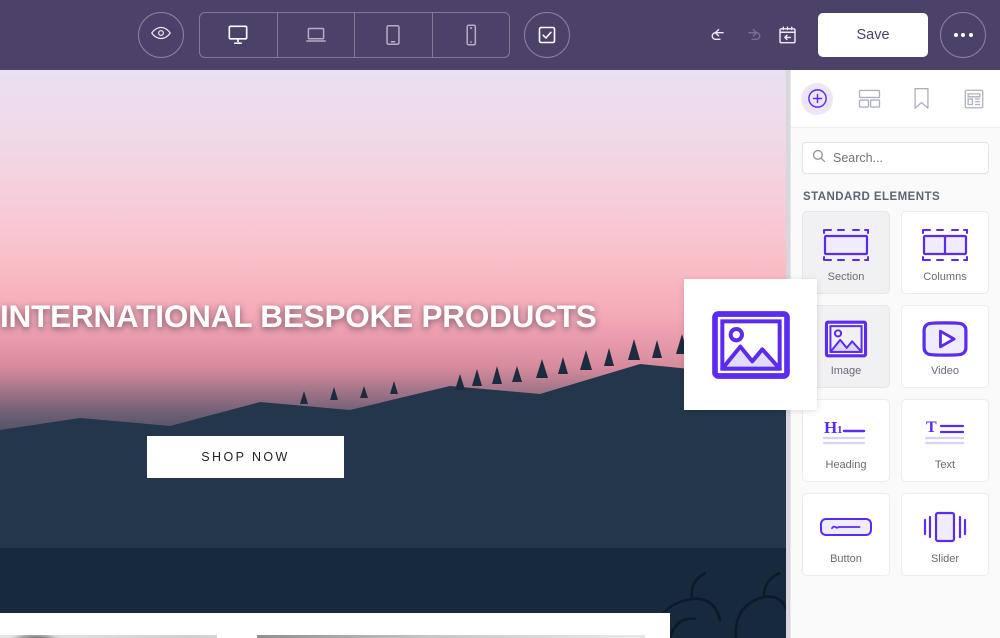  Describe the element at coordinates (945, 276) in the screenshot. I see `element-label: Columns` at that location.